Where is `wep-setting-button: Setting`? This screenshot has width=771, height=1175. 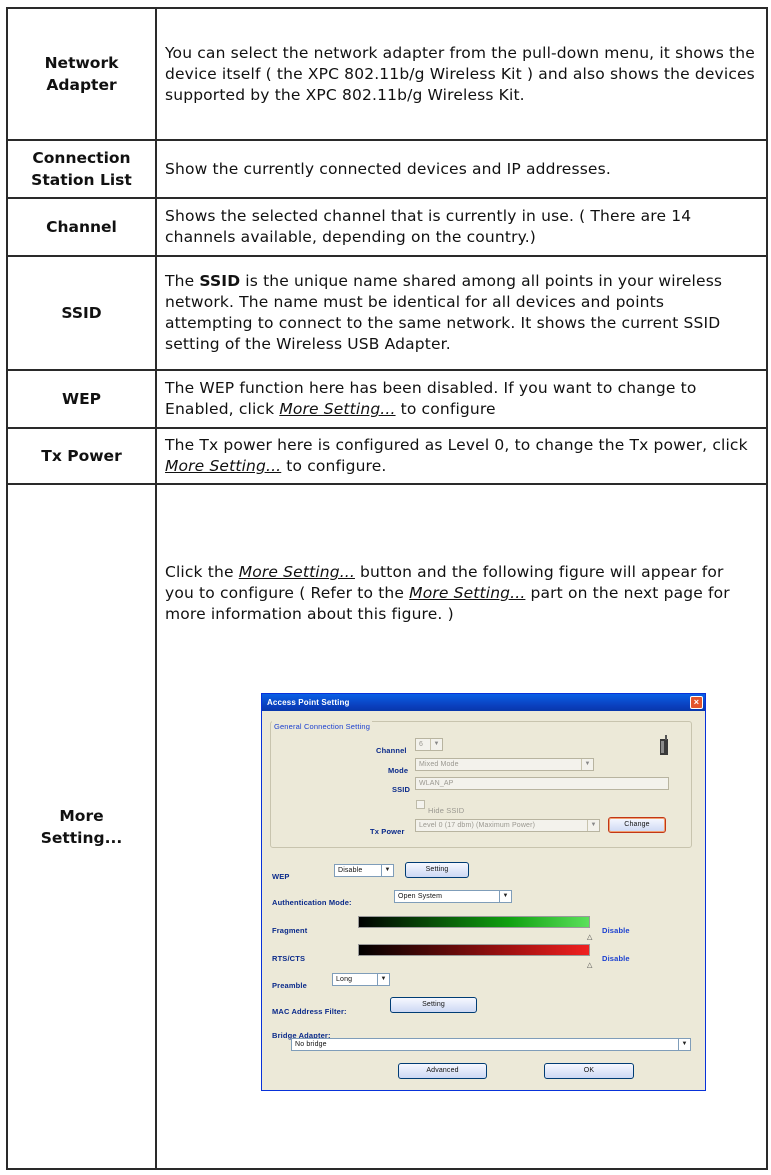
wep-setting-button: Setting is located at coordinates (437, 870).